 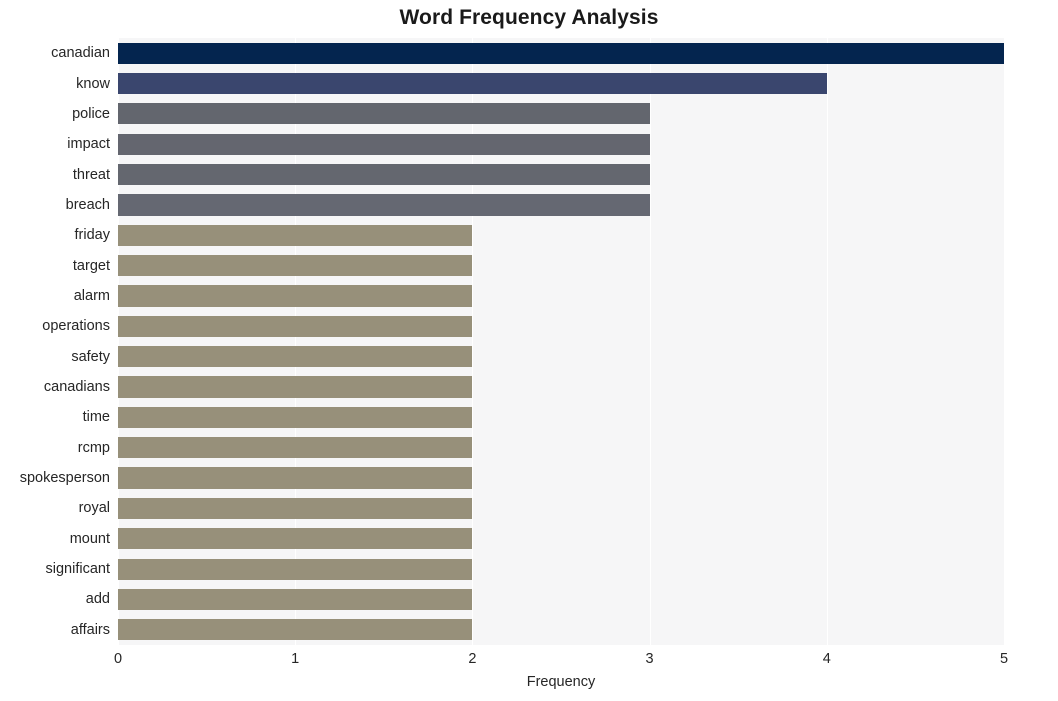 I want to click on bar-rcmp, so click(x=295, y=448).